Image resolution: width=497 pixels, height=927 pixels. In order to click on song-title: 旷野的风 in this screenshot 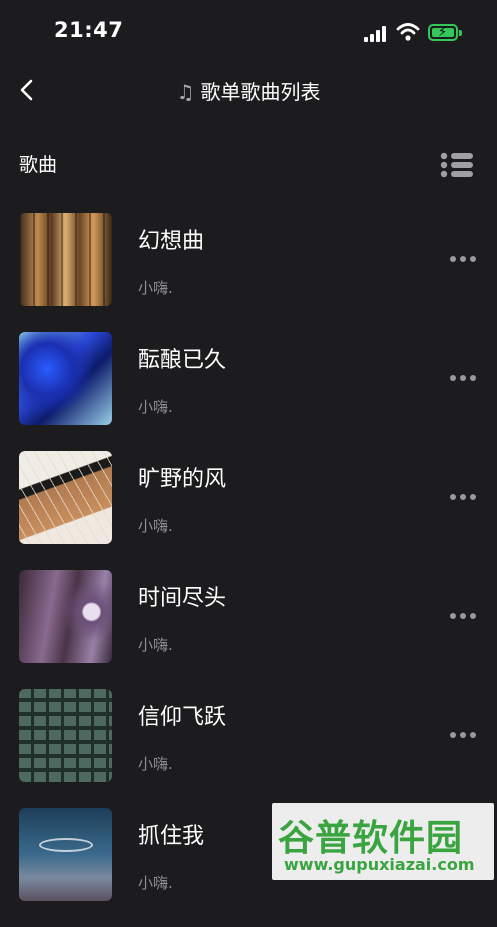, I will do `click(182, 479)`.